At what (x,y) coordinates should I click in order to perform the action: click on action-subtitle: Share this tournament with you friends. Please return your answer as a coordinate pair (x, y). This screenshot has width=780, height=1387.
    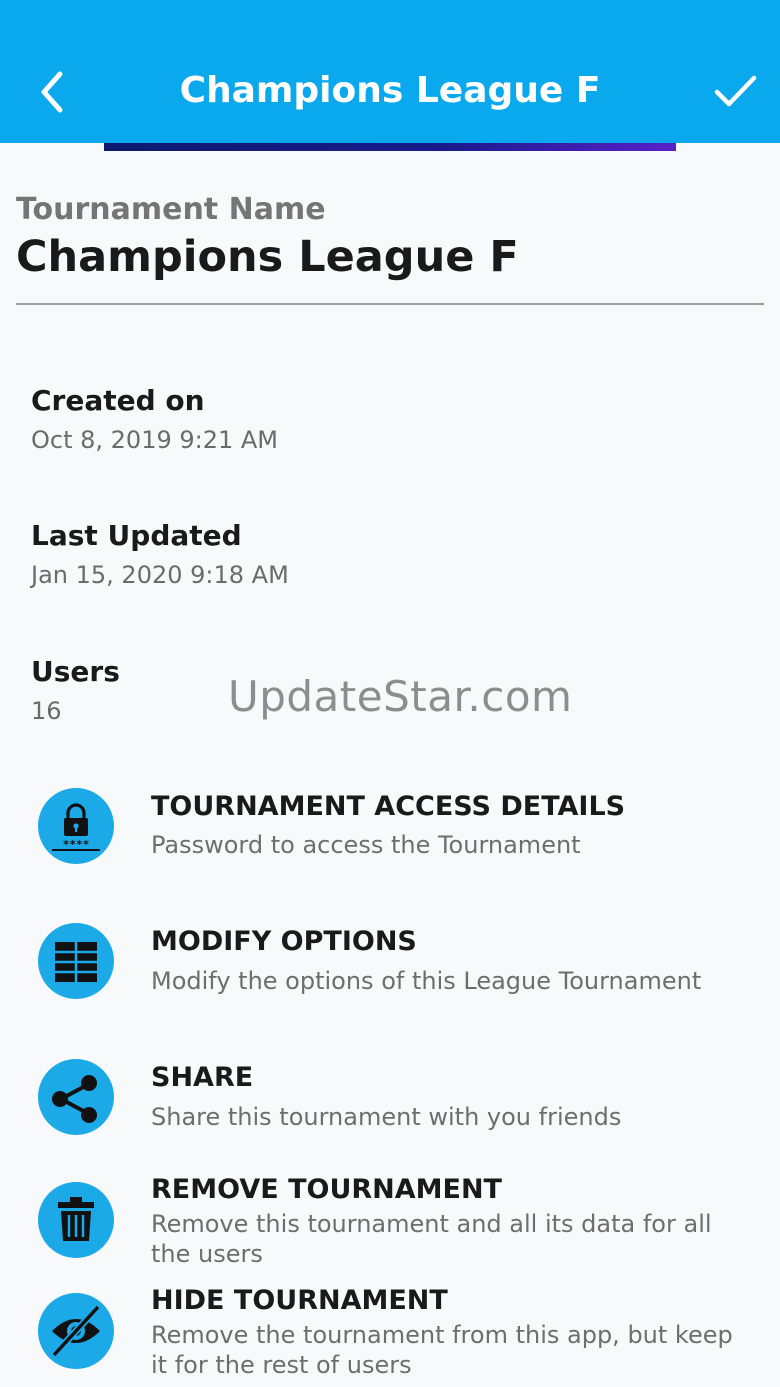
    Looking at the image, I should click on (386, 1117).